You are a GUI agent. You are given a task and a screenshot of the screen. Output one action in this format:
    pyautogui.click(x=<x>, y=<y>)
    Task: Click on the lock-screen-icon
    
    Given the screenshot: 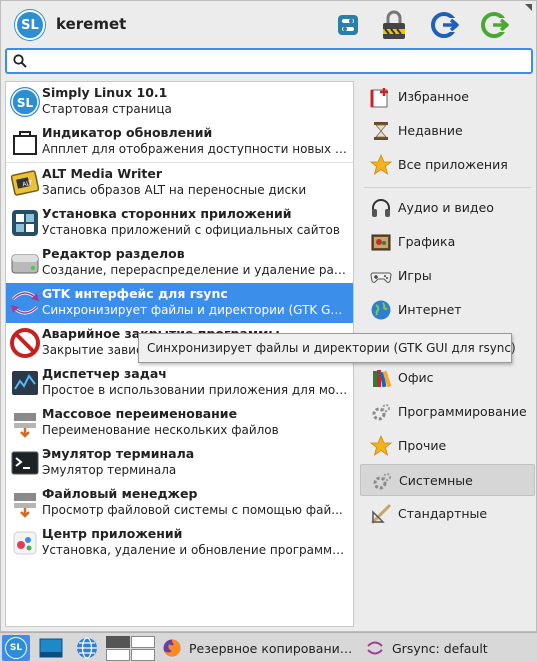 What is the action you would take?
    pyautogui.click(x=394, y=24)
    